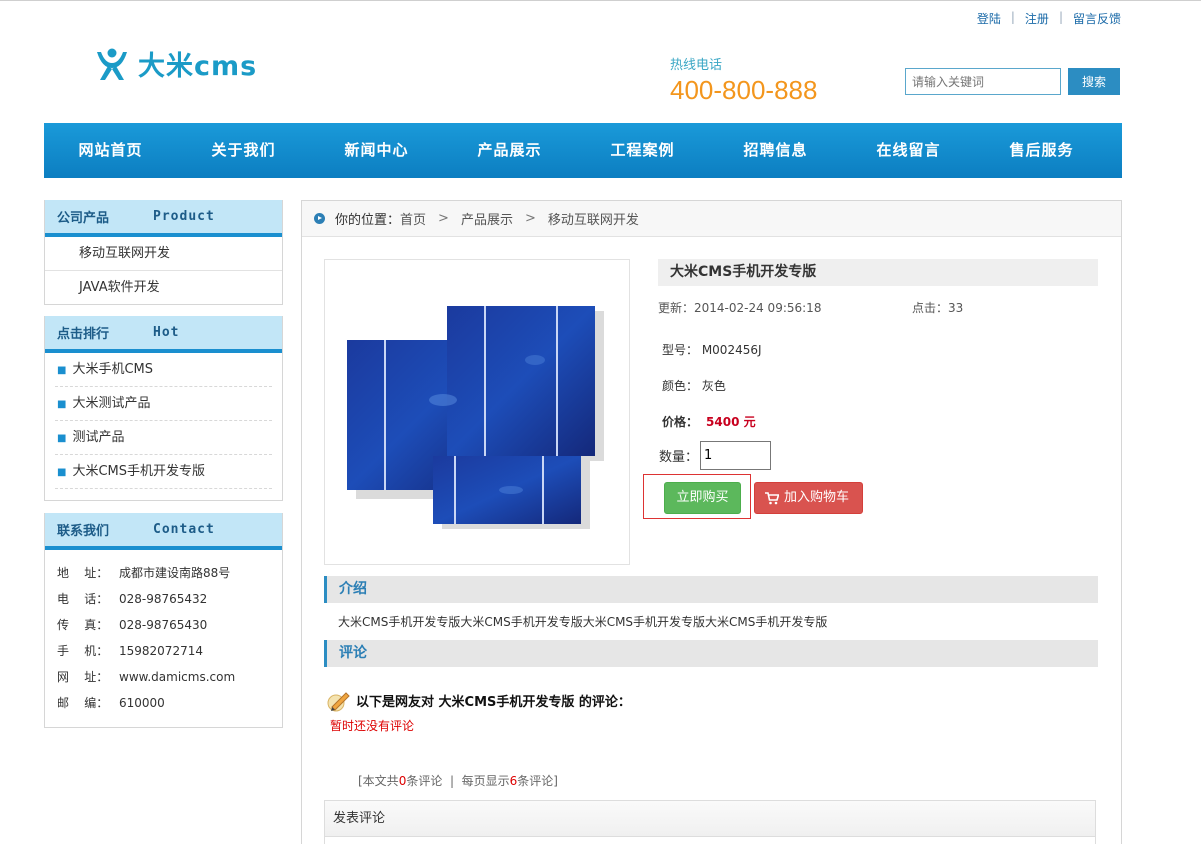 The width and height of the screenshot is (1201, 844). What do you see at coordinates (679, 457) in the screenshot?
I see `quantity-label: 数量：` at bounding box center [679, 457].